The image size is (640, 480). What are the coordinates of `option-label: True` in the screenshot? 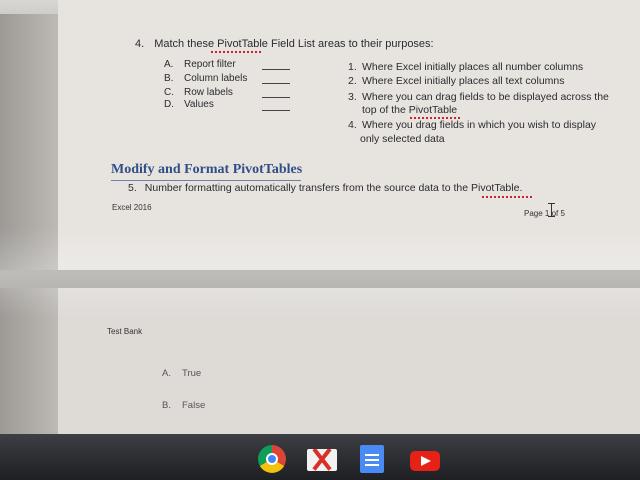 It's located at (192, 373).